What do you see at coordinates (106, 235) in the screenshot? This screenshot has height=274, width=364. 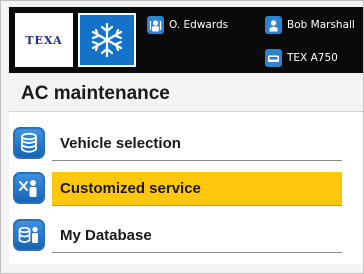 I see `menu-label: My Database` at bounding box center [106, 235].